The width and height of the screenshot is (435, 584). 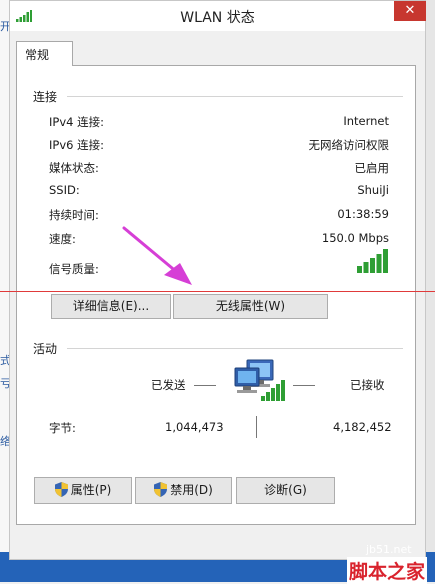 I want to click on properties-button: 属性(P), so click(x=83, y=490).